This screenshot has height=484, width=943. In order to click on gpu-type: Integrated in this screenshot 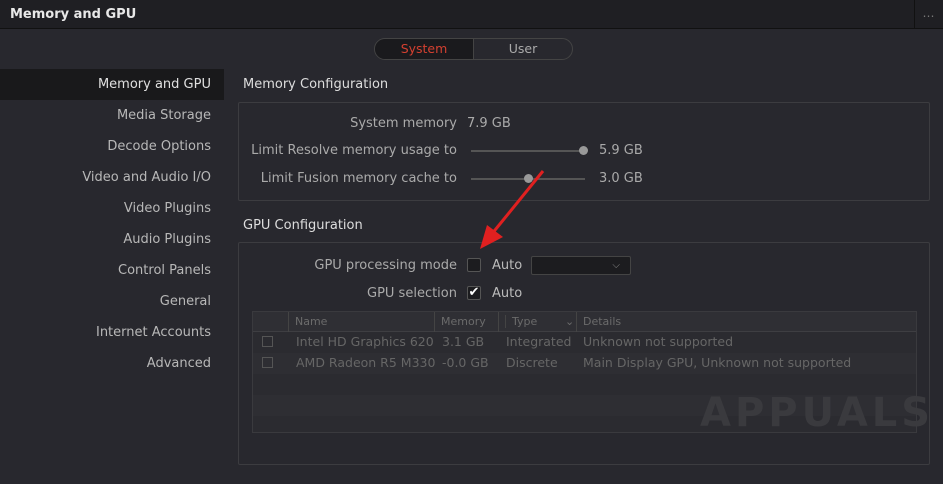, I will do `click(539, 341)`.